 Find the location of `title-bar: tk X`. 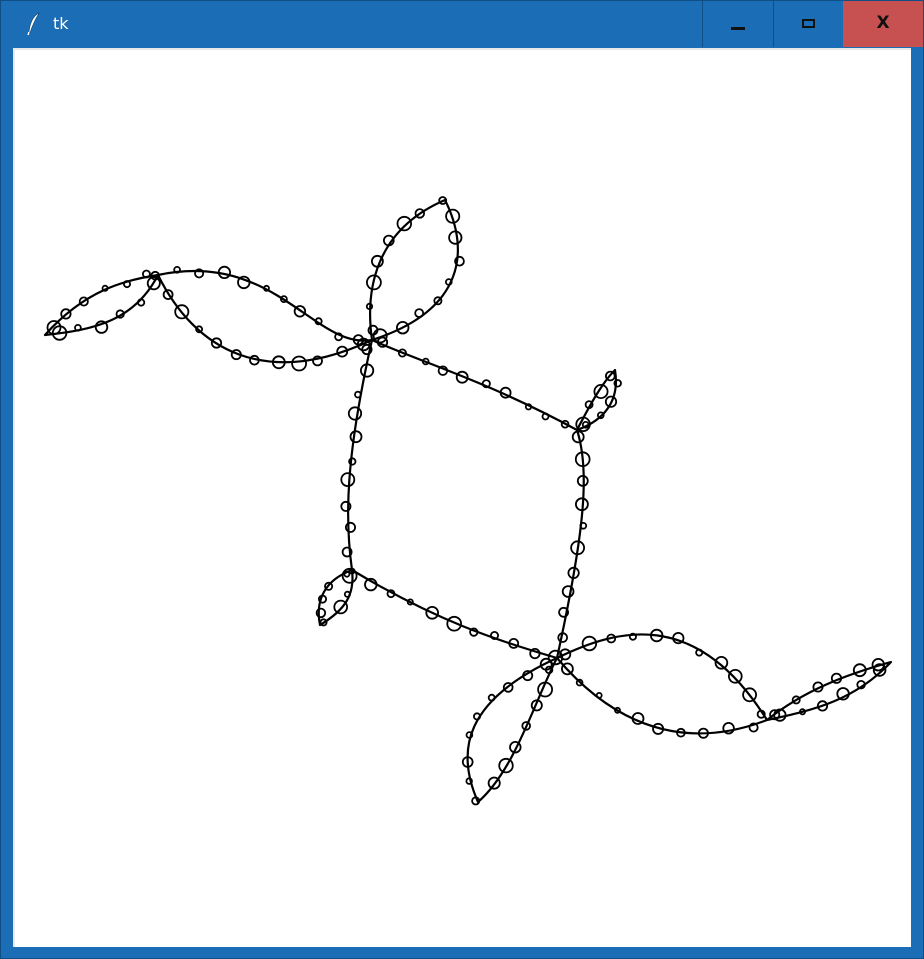

title-bar: tk X is located at coordinates (462, 24).